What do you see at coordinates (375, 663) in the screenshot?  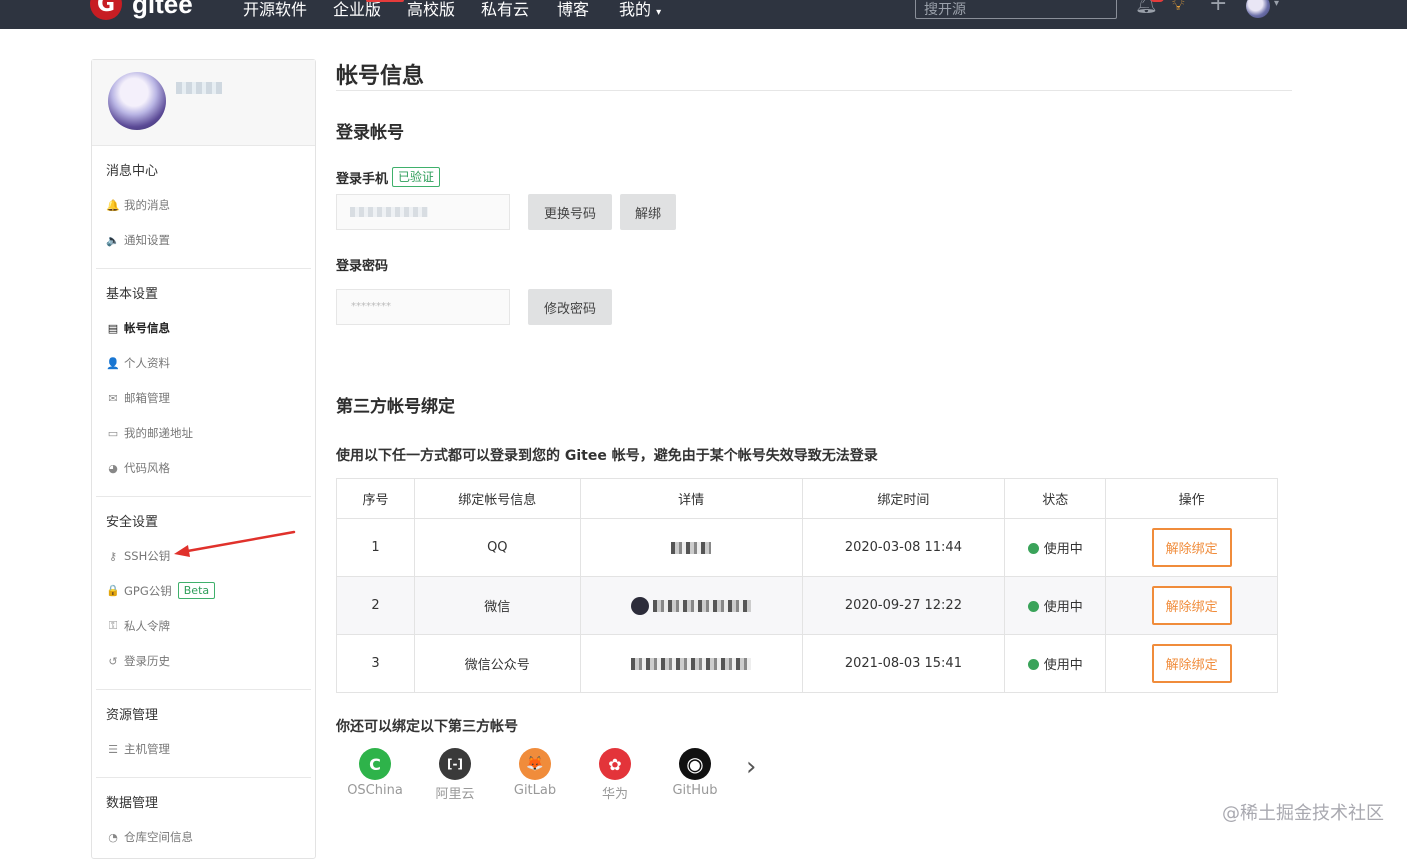 I see `row-index: 3` at bounding box center [375, 663].